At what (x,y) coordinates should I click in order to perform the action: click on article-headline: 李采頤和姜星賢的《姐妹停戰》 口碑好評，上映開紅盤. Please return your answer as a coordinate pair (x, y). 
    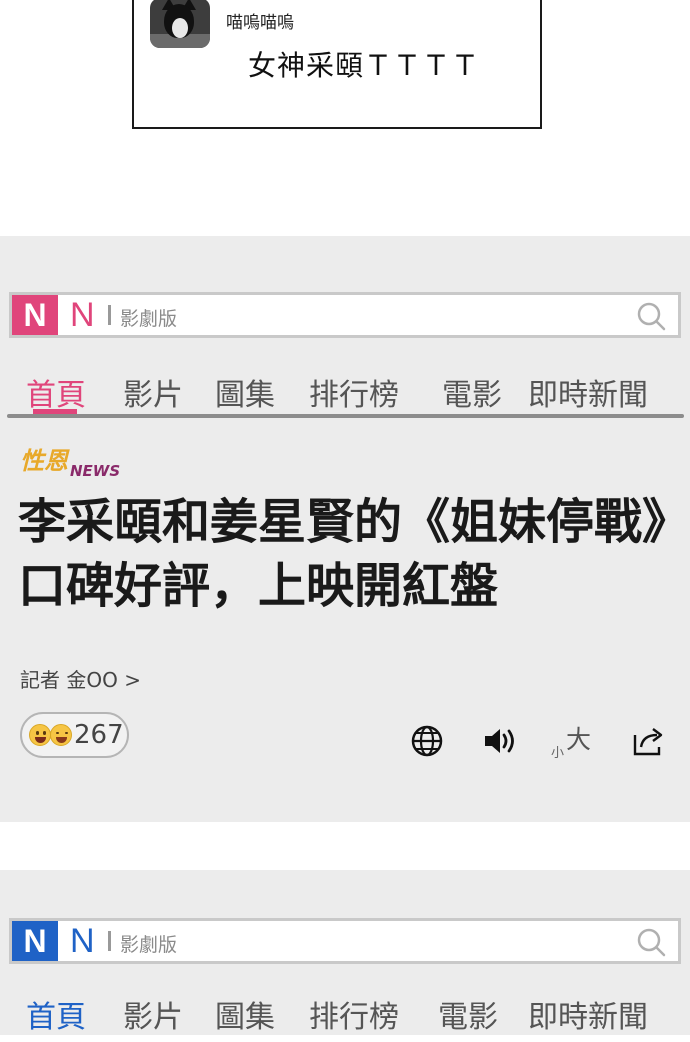
    Looking at the image, I should click on (354, 554).